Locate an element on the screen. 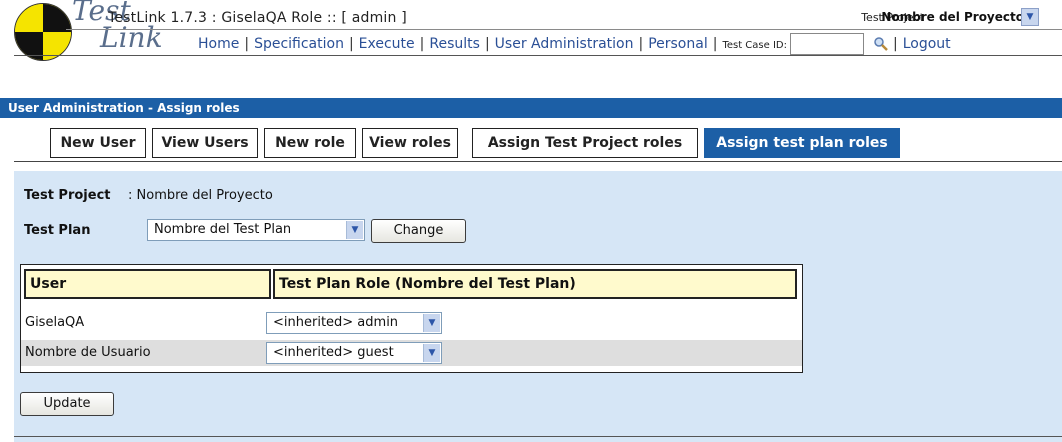 Image resolution: width=1062 pixels, height=442 pixels. tabs-divider is located at coordinates (538, 161).